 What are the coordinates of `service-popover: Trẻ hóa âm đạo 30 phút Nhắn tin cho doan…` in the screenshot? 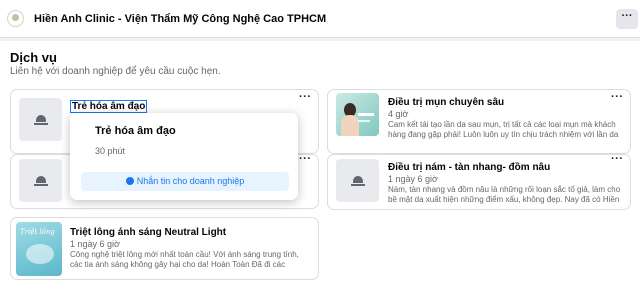 It's located at (184, 156).